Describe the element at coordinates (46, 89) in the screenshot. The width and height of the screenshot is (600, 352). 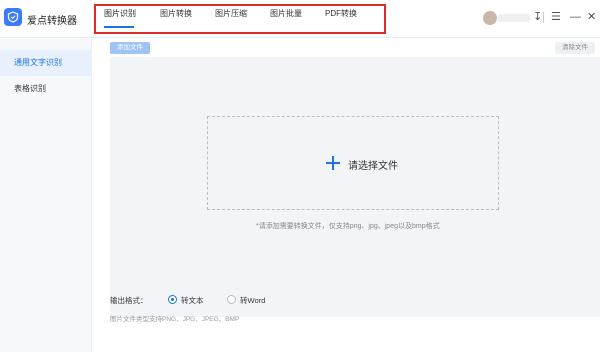
I see `sidebar-item-table-ocr: 表格识别` at that location.